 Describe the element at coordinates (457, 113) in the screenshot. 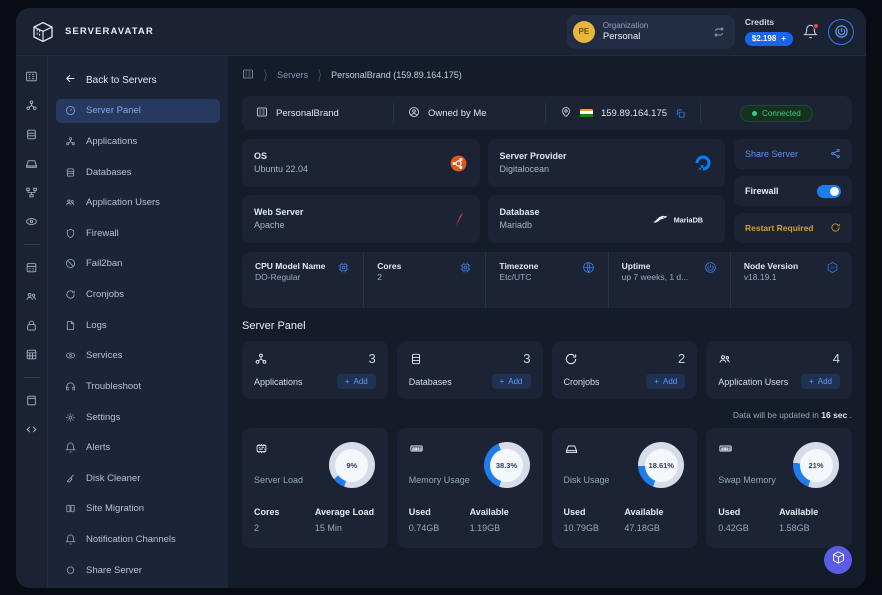

I see `server-owner: Owned by Me` at that location.